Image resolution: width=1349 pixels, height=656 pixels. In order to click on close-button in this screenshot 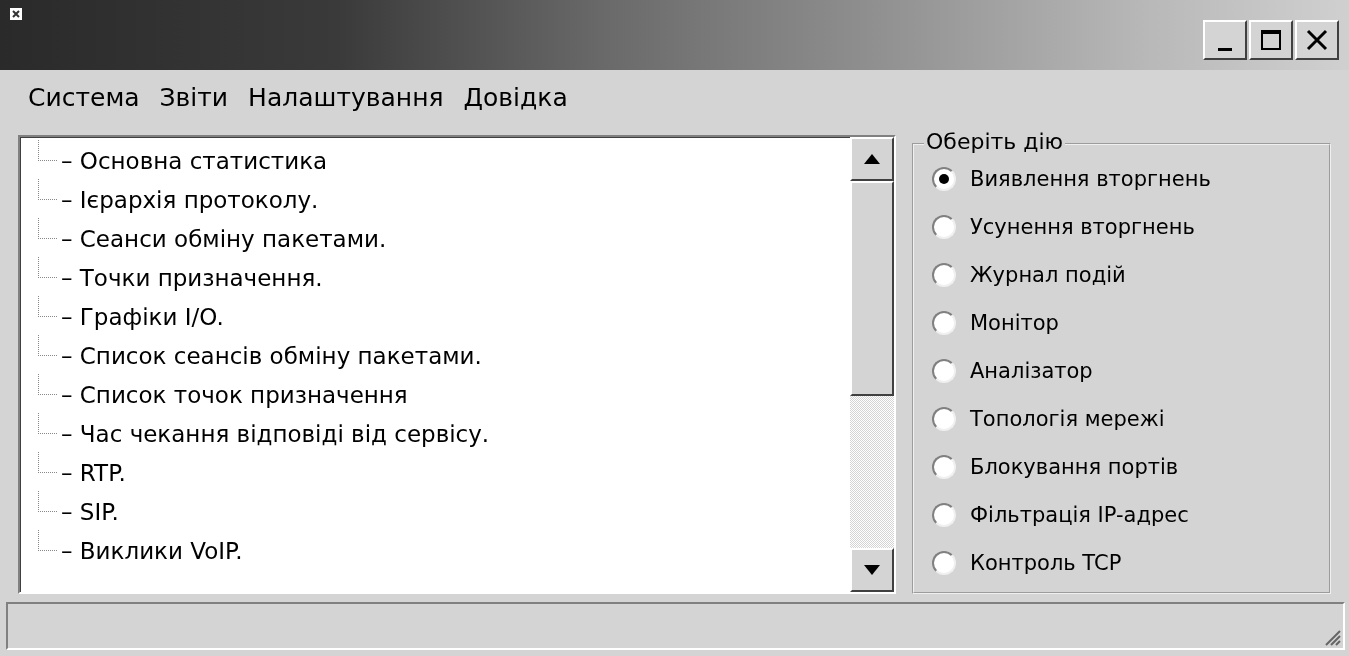, I will do `click(1317, 40)`.